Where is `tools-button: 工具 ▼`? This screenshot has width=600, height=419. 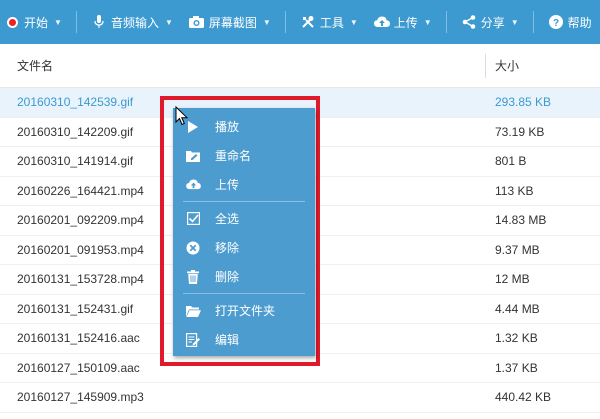
tools-button: 工具 ▼ is located at coordinates (329, 22).